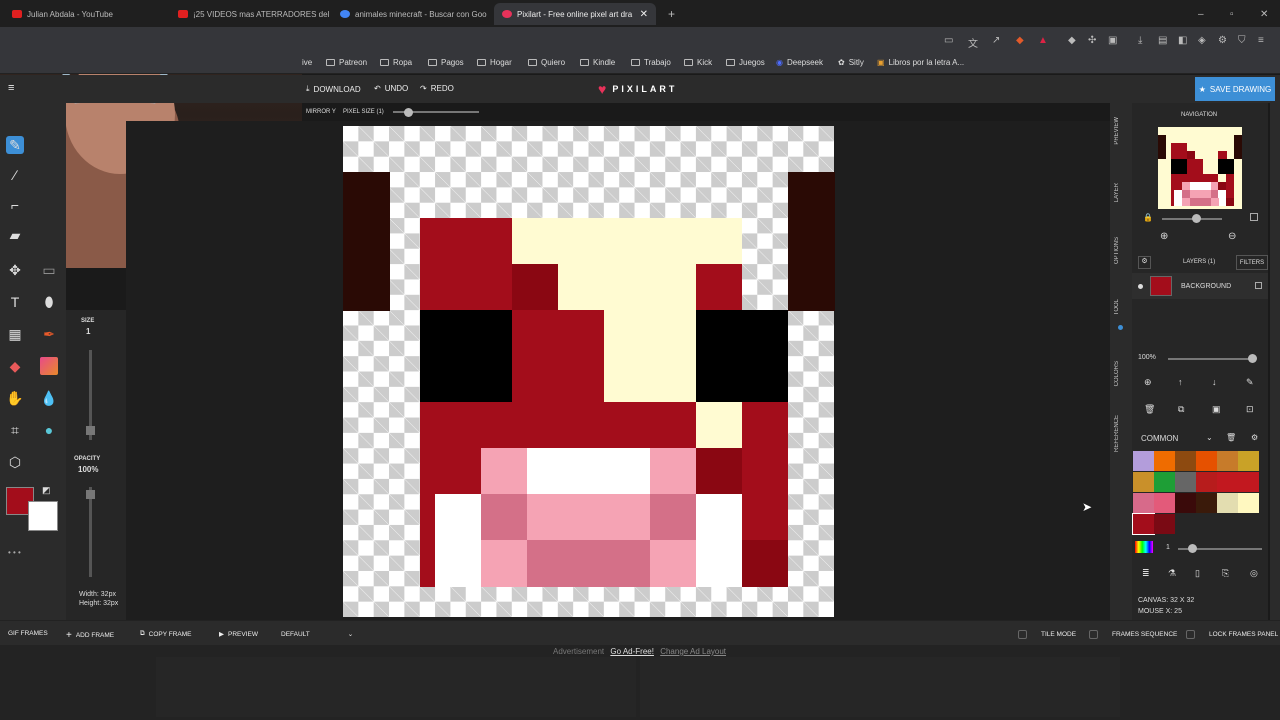 This screenshot has width=1280, height=720. What do you see at coordinates (1159, 438) in the screenshot?
I see `palette-name: COMMON` at bounding box center [1159, 438].